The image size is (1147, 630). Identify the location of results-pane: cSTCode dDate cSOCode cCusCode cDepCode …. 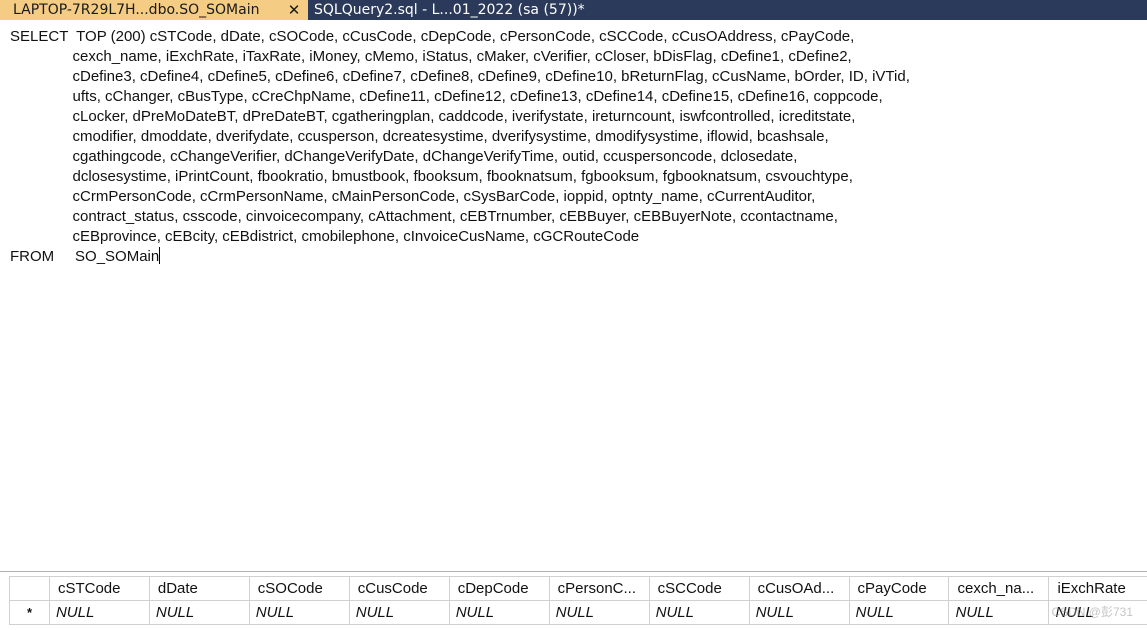
(573, 600).